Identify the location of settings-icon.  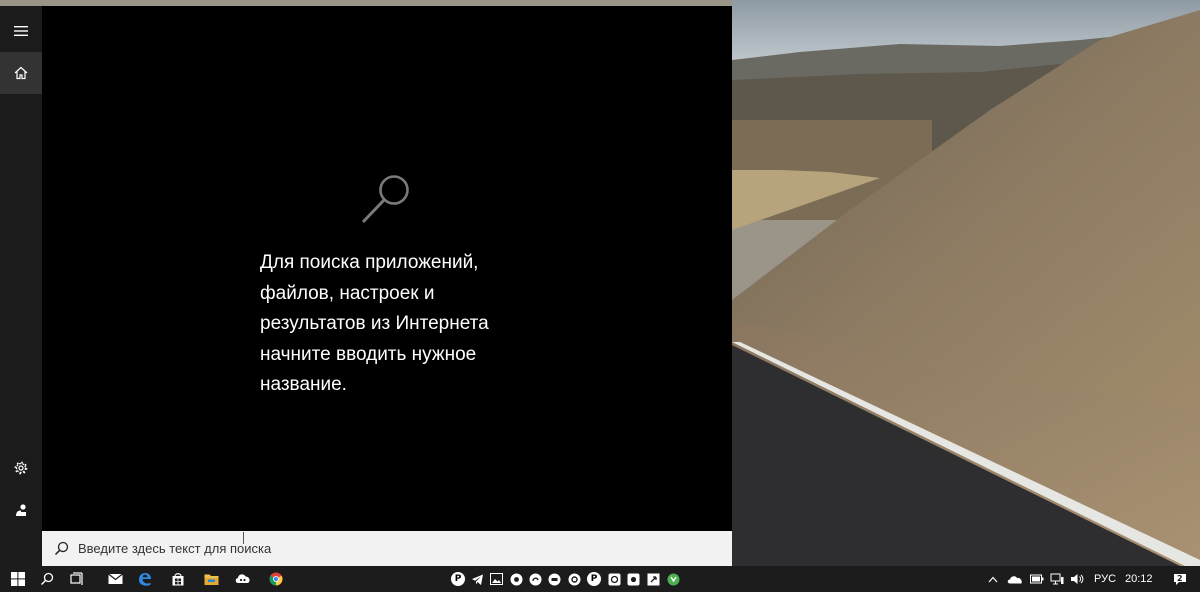
(574, 579).